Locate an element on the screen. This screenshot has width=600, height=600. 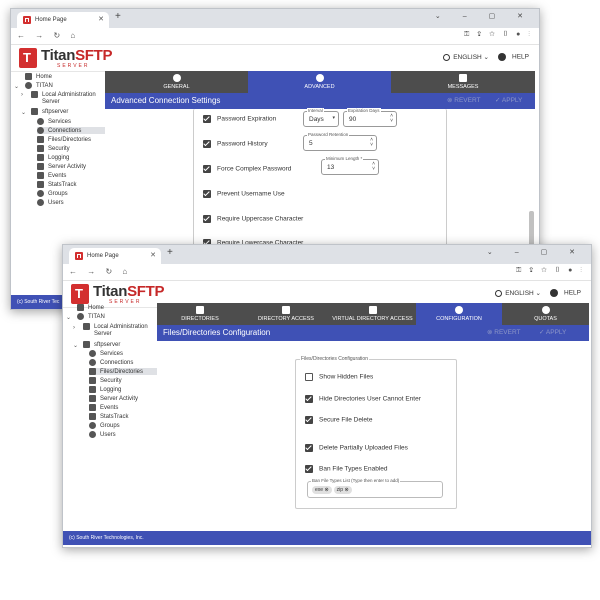
expiration-days-field: Expiration Days 90 ˄ ˅ is located at coordinates (370, 117).